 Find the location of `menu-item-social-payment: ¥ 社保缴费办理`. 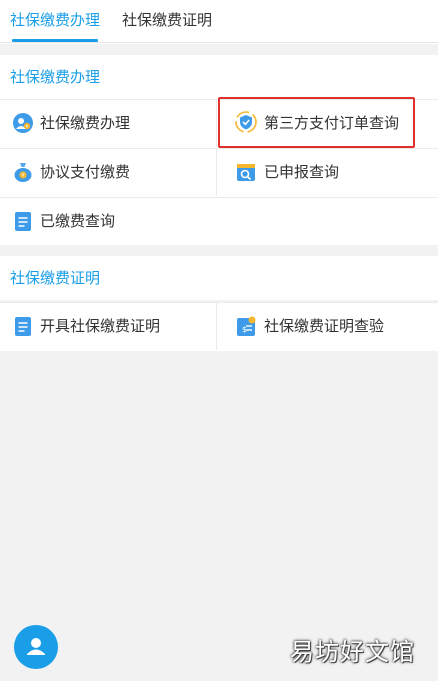

menu-item-social-payment: ¥ 社保缴费办理 is located at coordinates (108, 123).